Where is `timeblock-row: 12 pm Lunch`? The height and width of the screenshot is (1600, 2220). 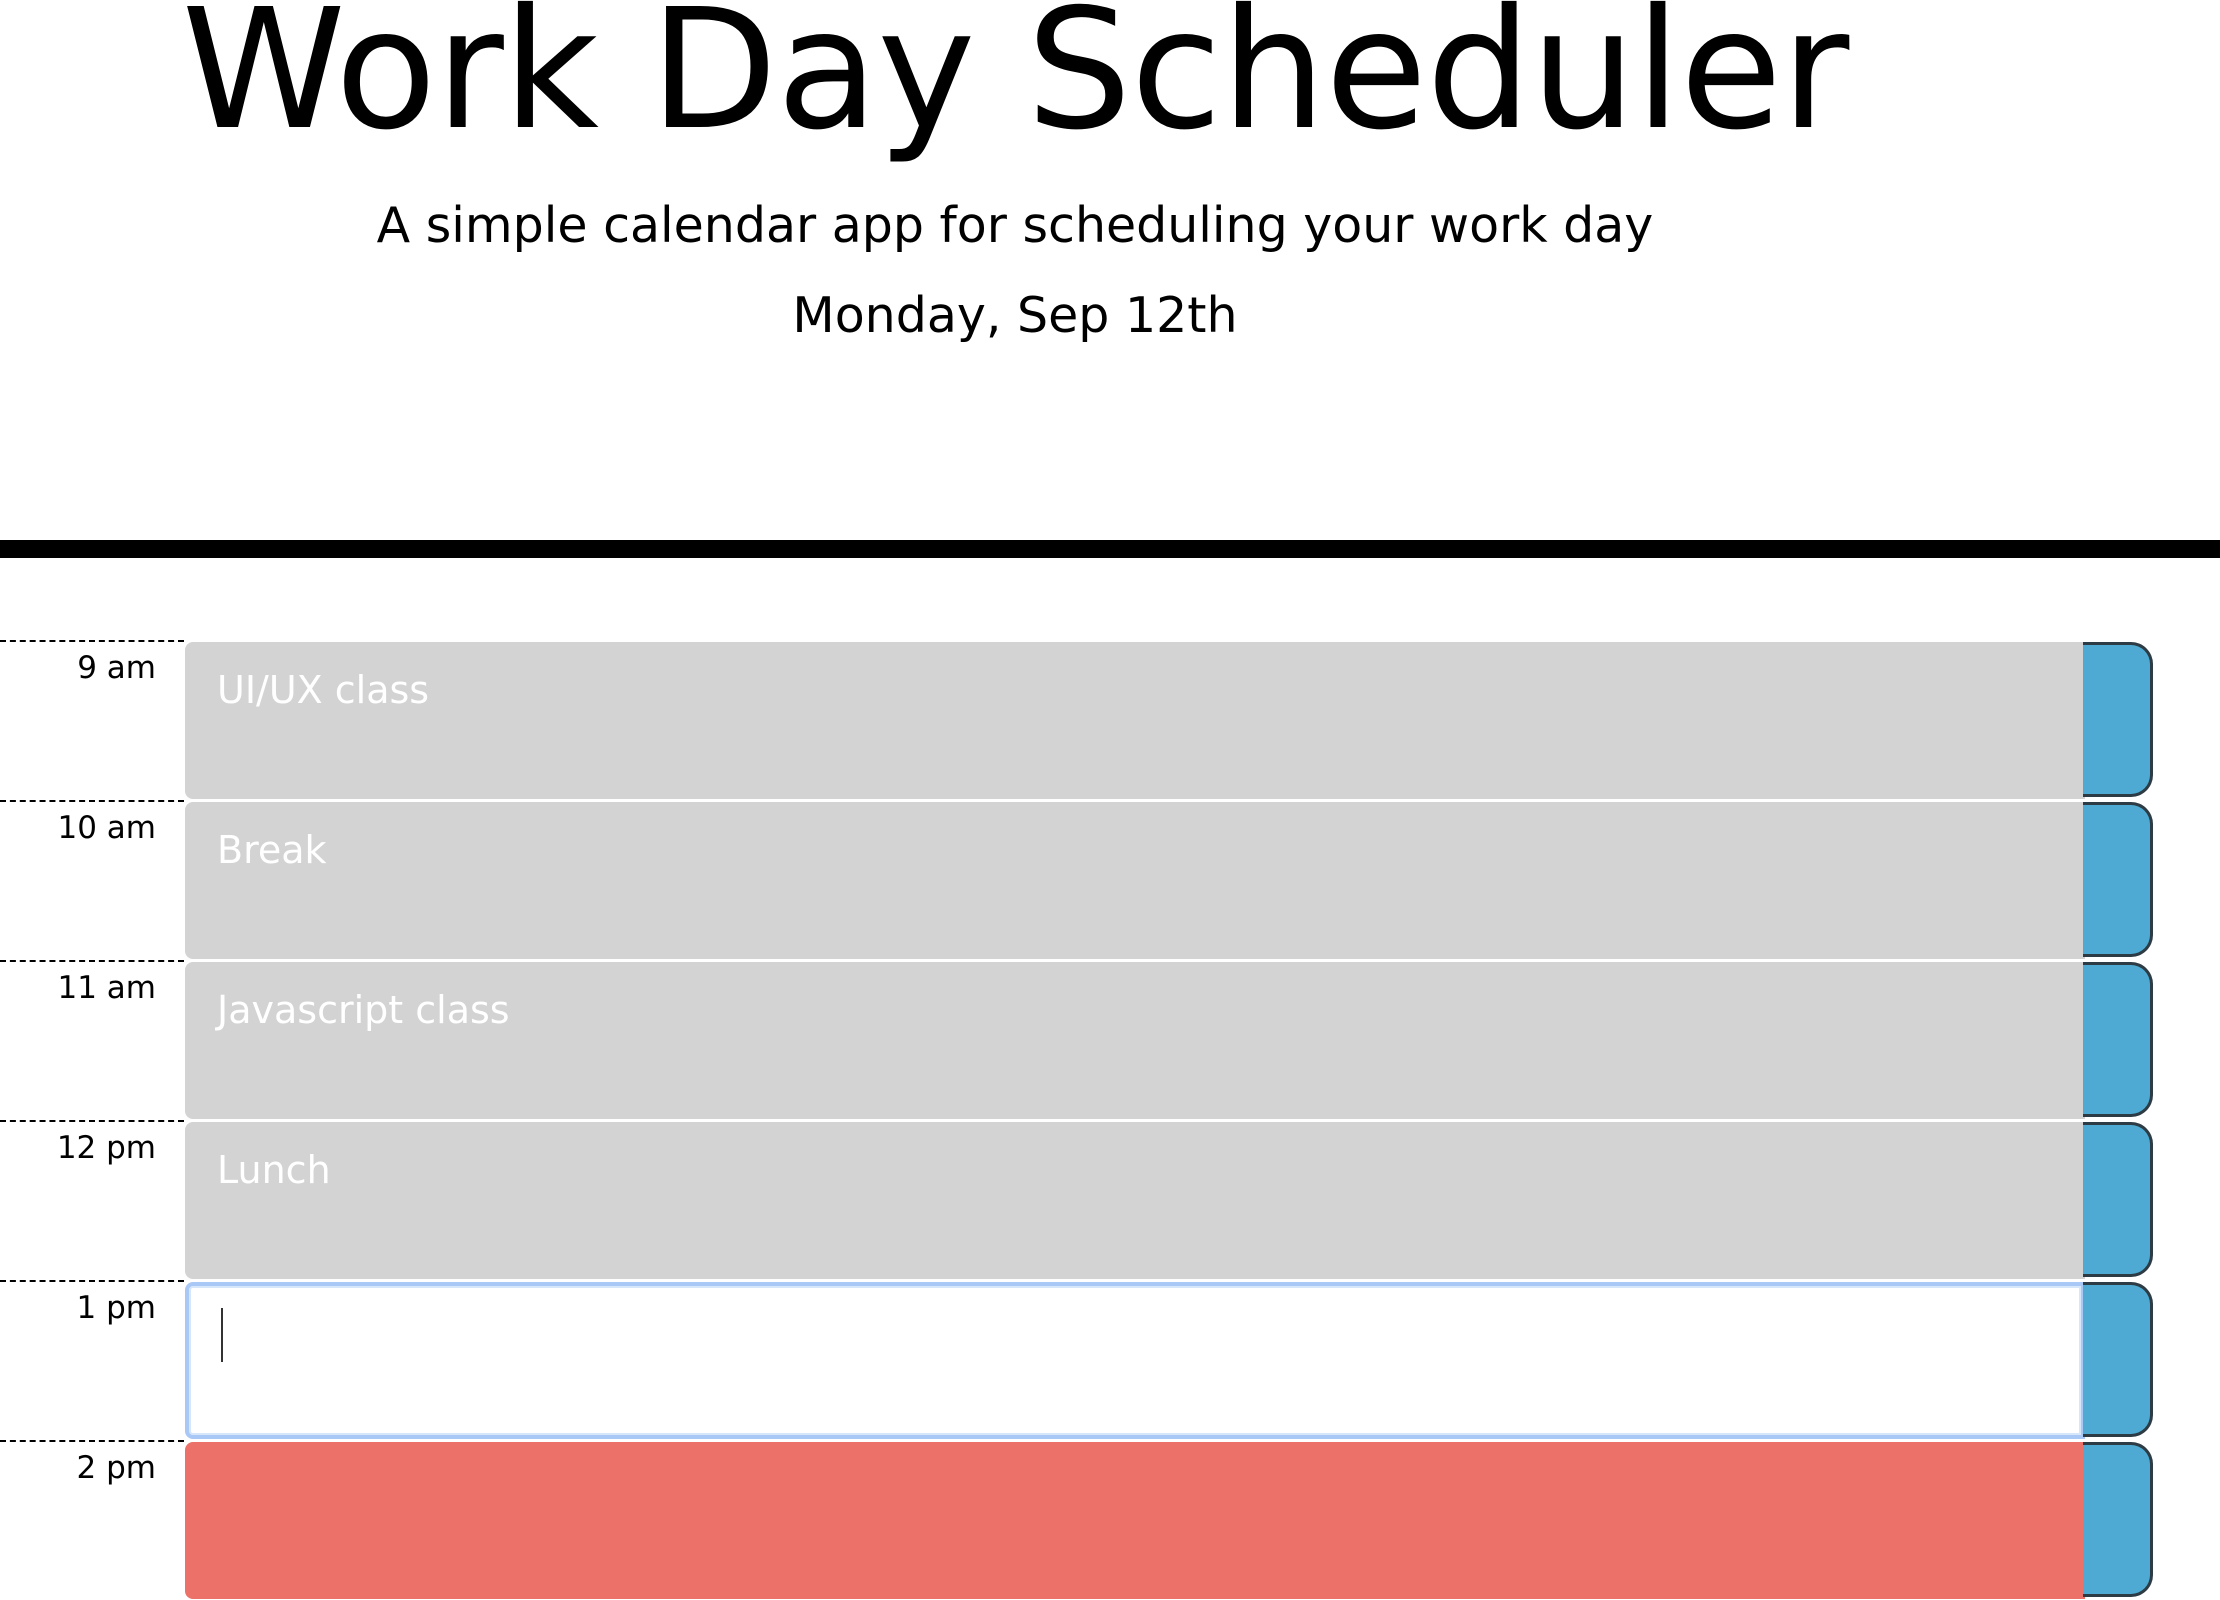
timeblock-row: 12 pm Lunch is located at coordinates (1110, 1200).